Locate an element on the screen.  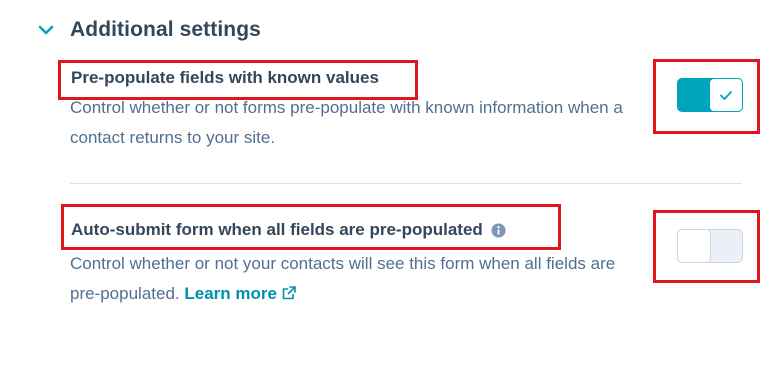
additional-settings-header: Additional settings is located at coordinates (148, 30).